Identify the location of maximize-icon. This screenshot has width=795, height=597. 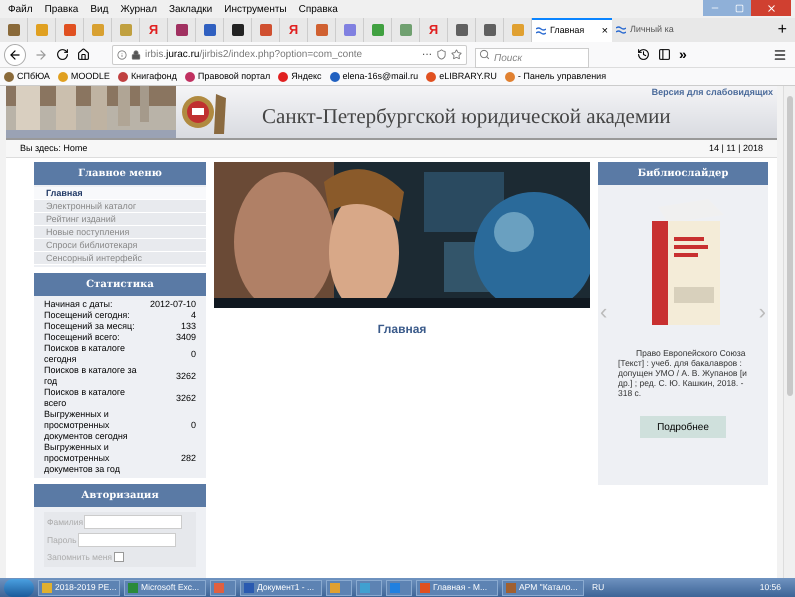
(739, 8).